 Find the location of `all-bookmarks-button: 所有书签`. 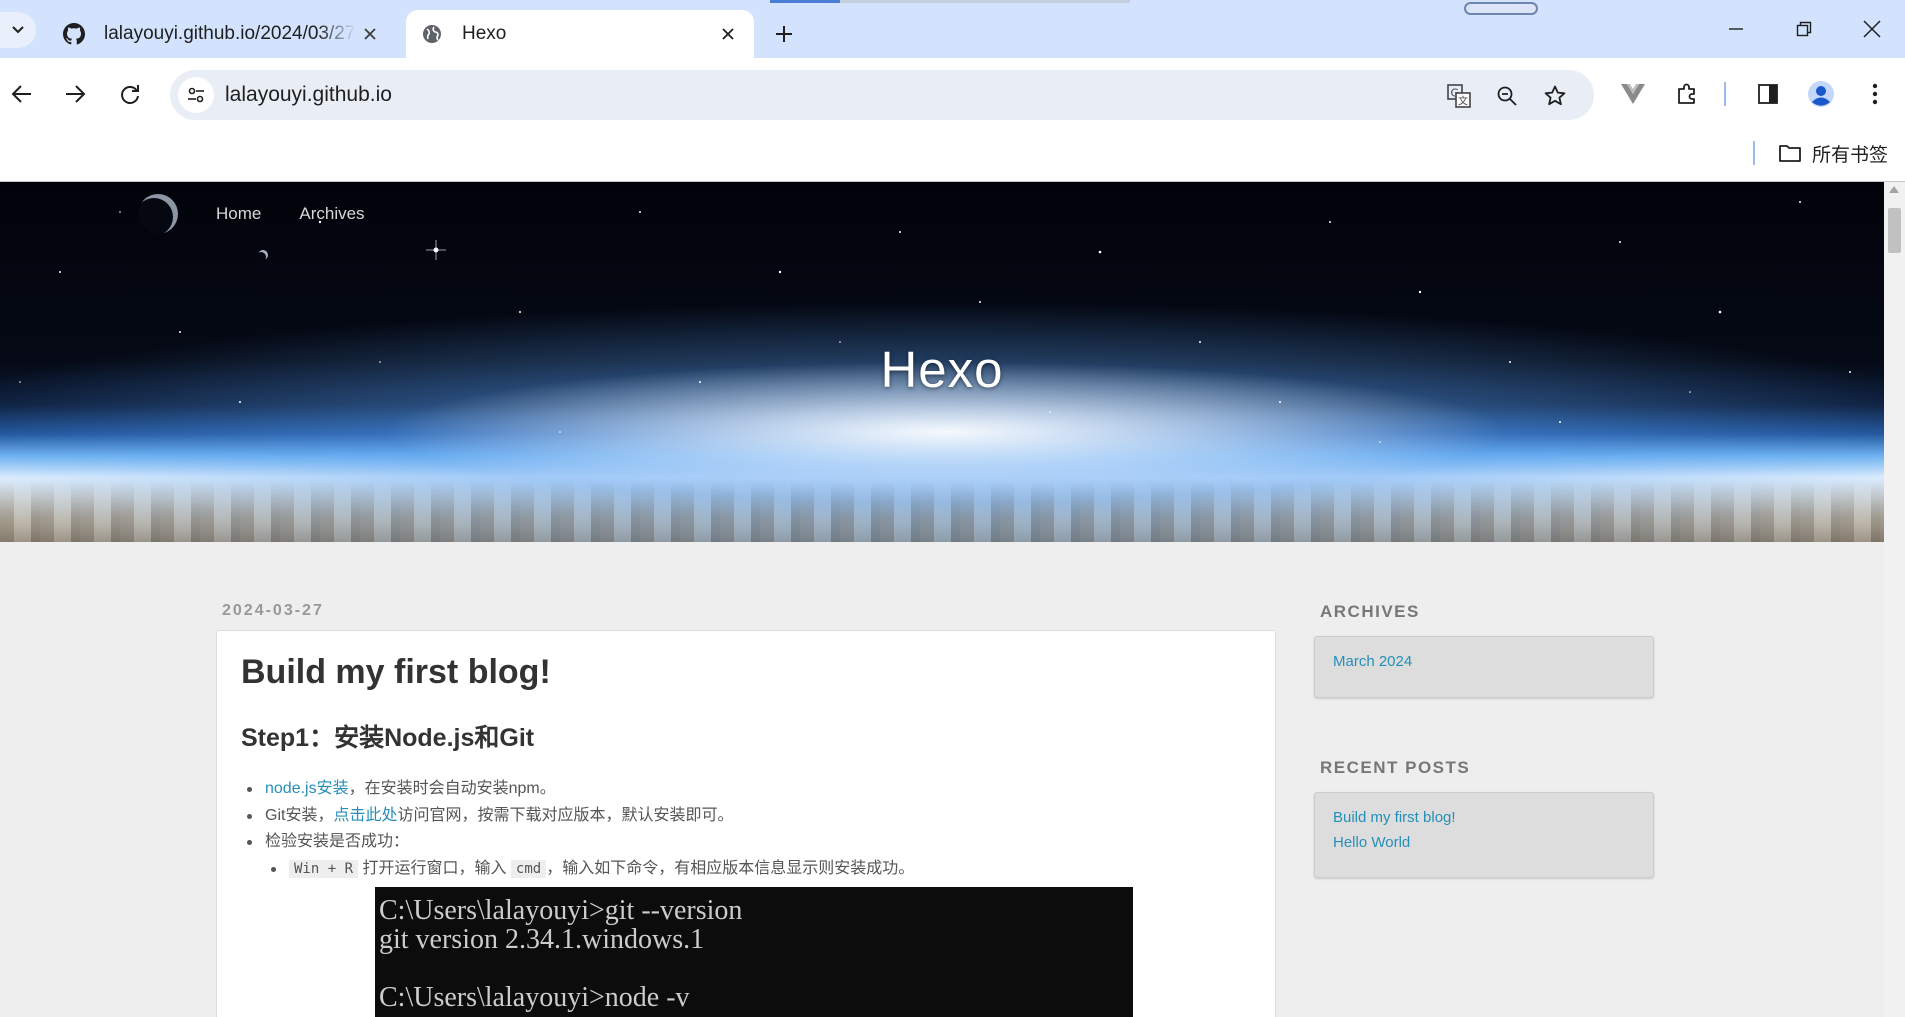

all-bookmarks-button: 所有书签 is located at coordinates (1833, 153).